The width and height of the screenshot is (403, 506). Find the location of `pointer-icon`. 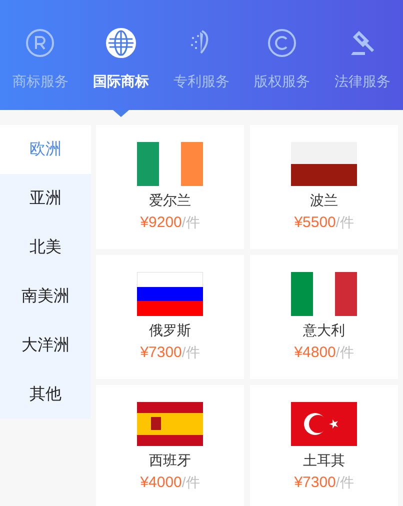

pointer-icon is located at coordinates (120, 113).